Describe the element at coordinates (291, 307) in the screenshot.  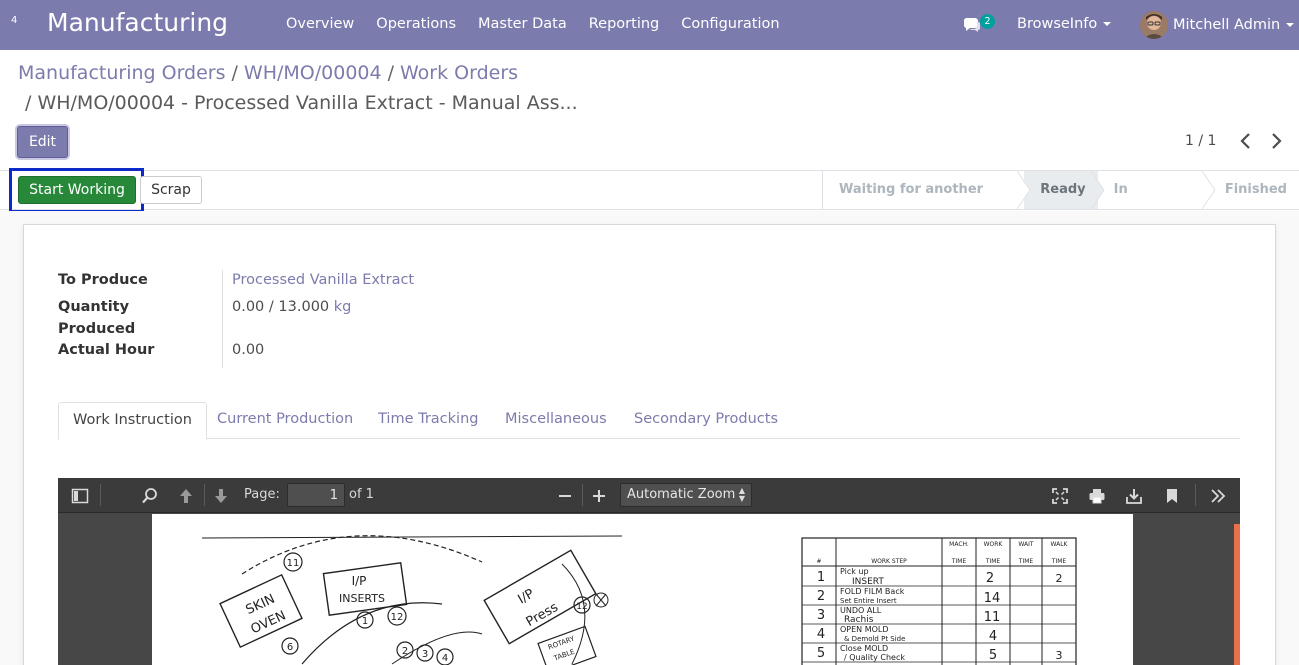
I see `quantity-value: 0.00 / 13.000 kg` at that location.